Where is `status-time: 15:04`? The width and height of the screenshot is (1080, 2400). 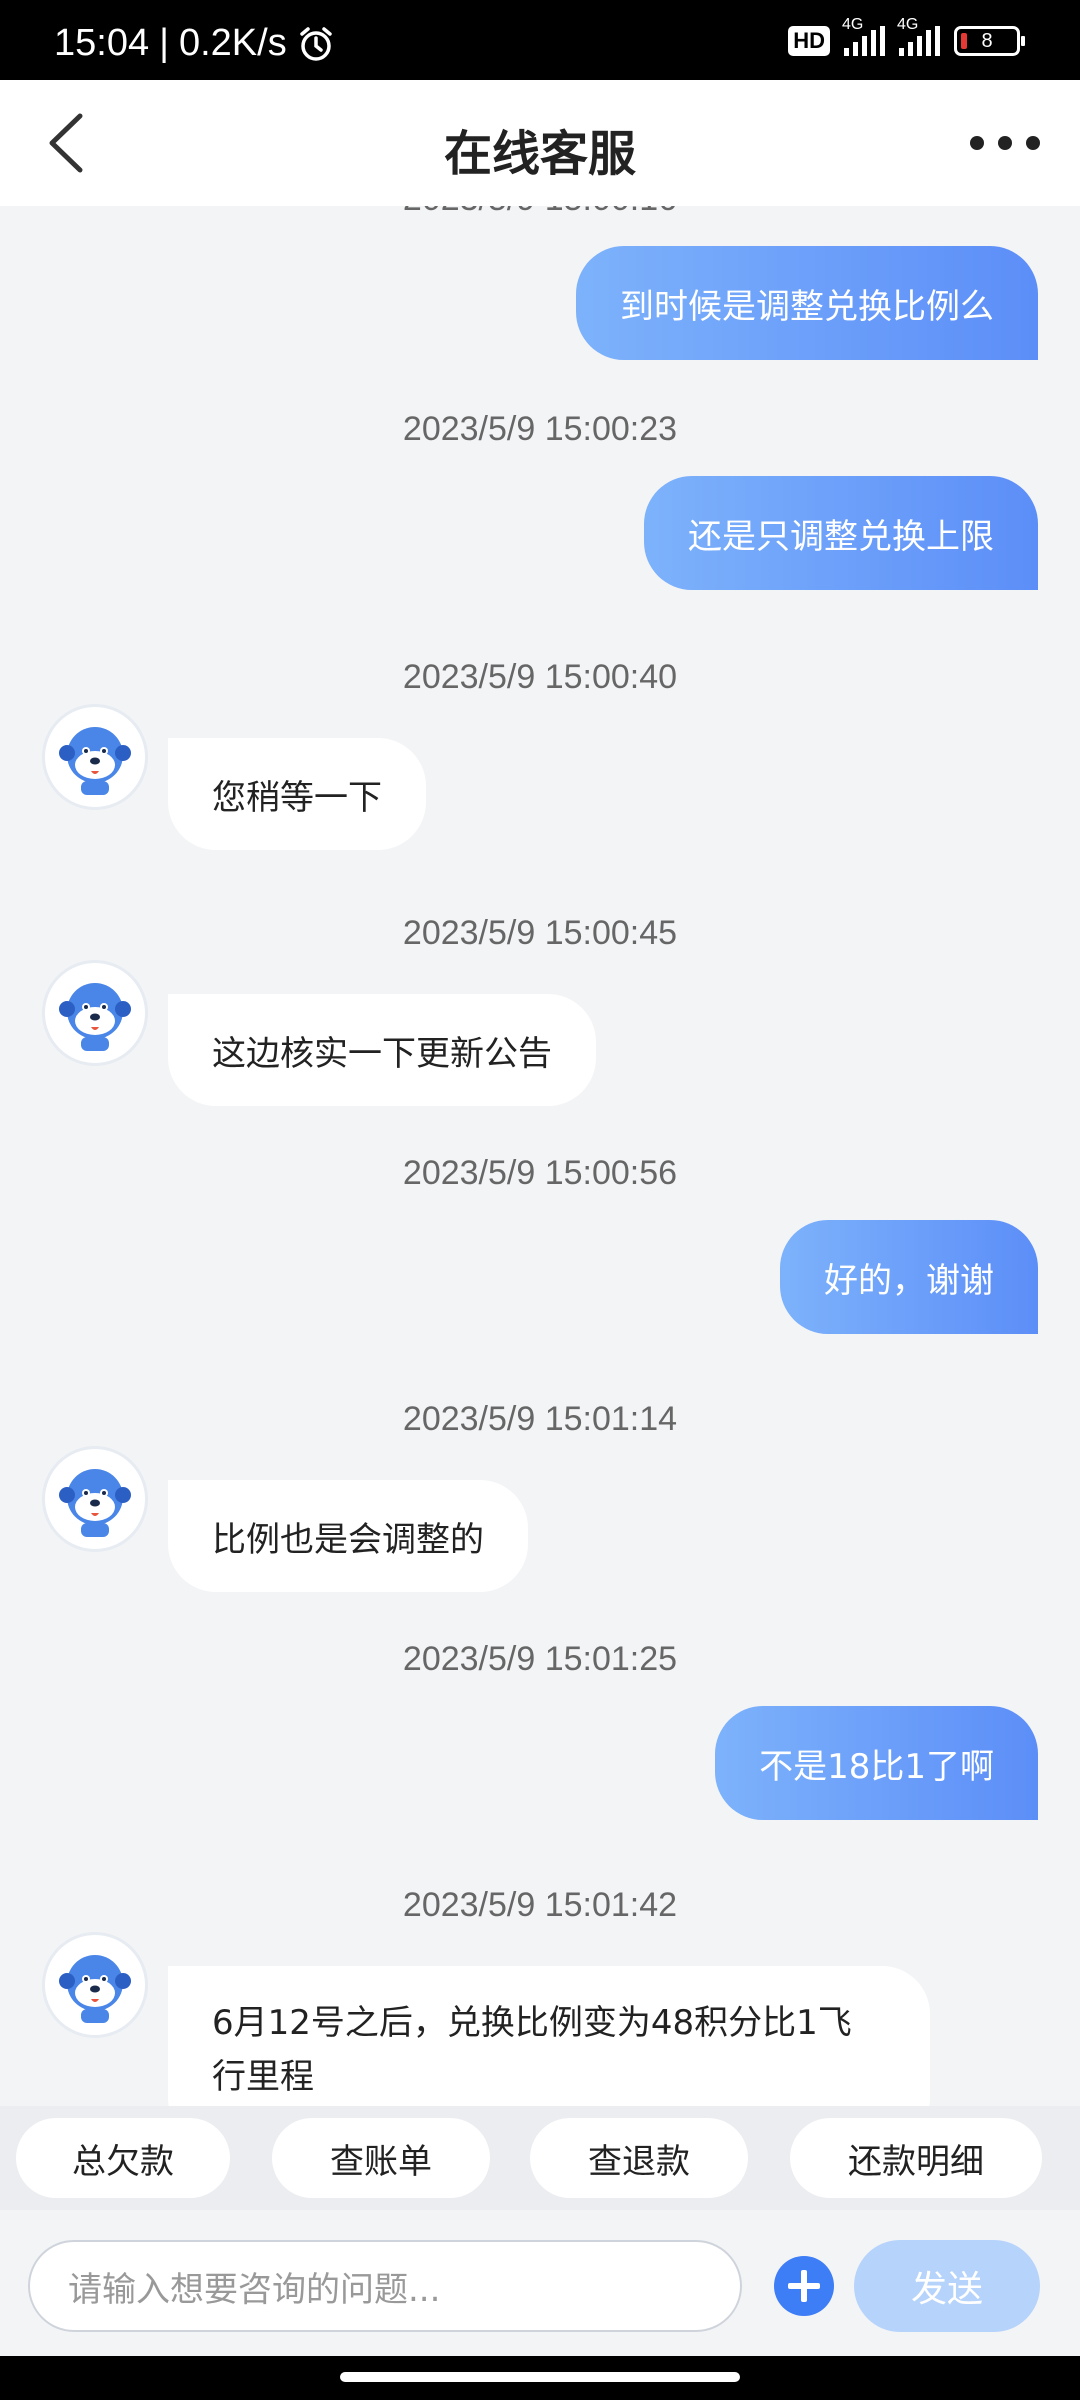
status-time: 15:04 is located at coordinates (102, 43).